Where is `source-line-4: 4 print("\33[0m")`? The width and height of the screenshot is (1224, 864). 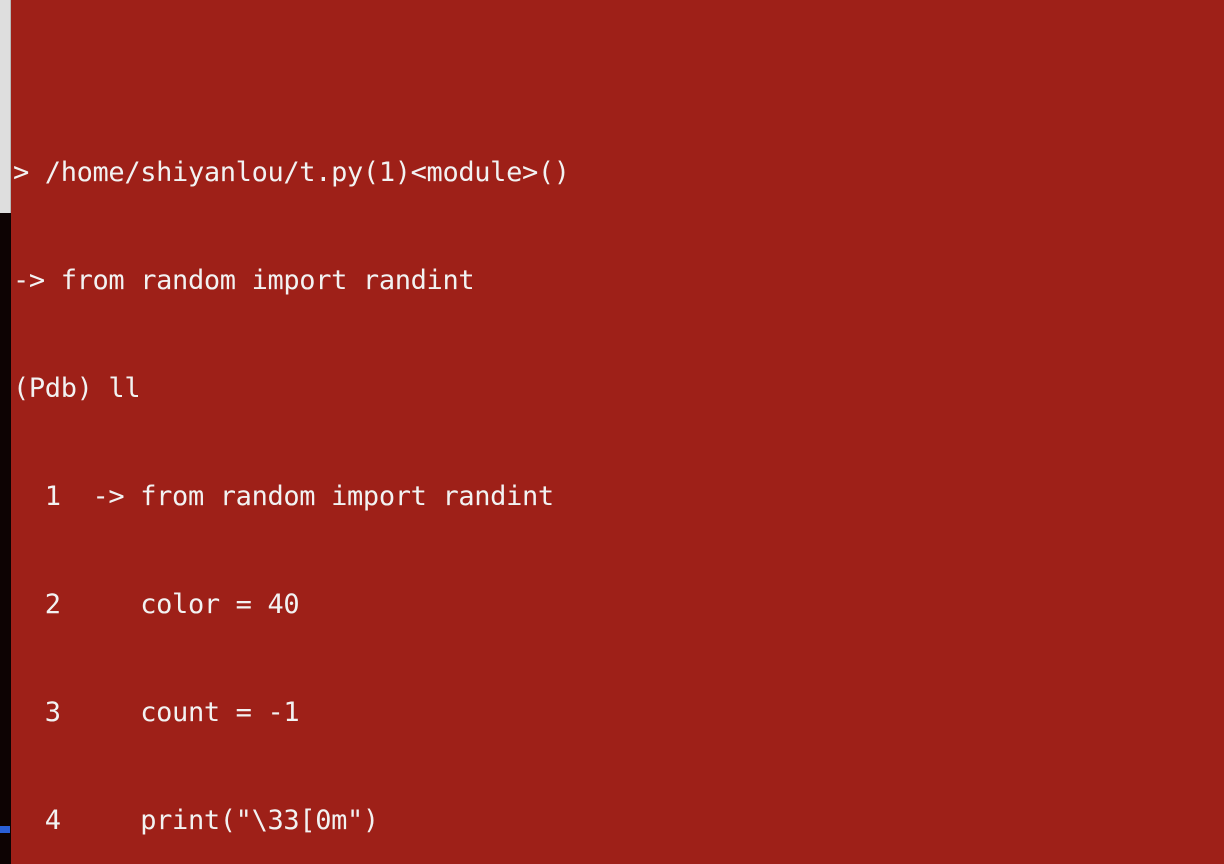
source-line-4: 4 print("\33[0m") is located at coordinates (196, 820).